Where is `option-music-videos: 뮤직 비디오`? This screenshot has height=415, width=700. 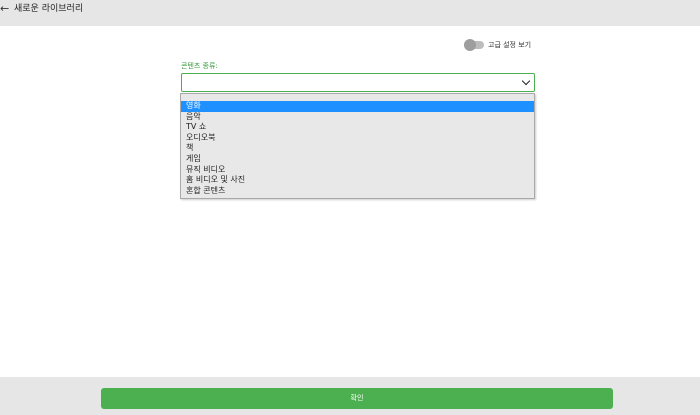 option-music-videos: 뮤직 비디오 is located at coordinates (357, 170).